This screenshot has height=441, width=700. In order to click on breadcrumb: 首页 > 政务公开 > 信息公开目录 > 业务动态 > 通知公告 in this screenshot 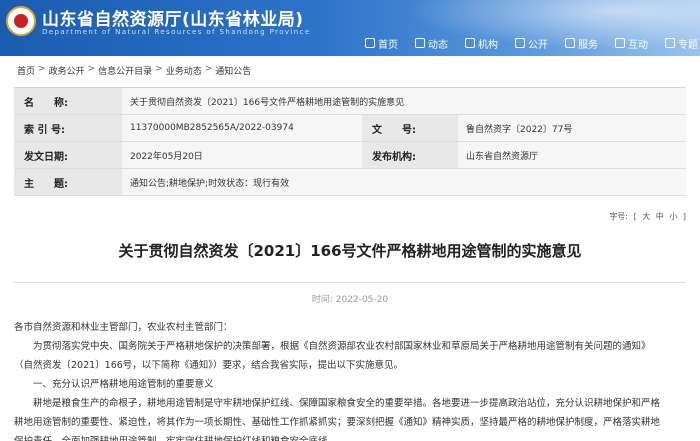, I will do `click(134, 70)`.